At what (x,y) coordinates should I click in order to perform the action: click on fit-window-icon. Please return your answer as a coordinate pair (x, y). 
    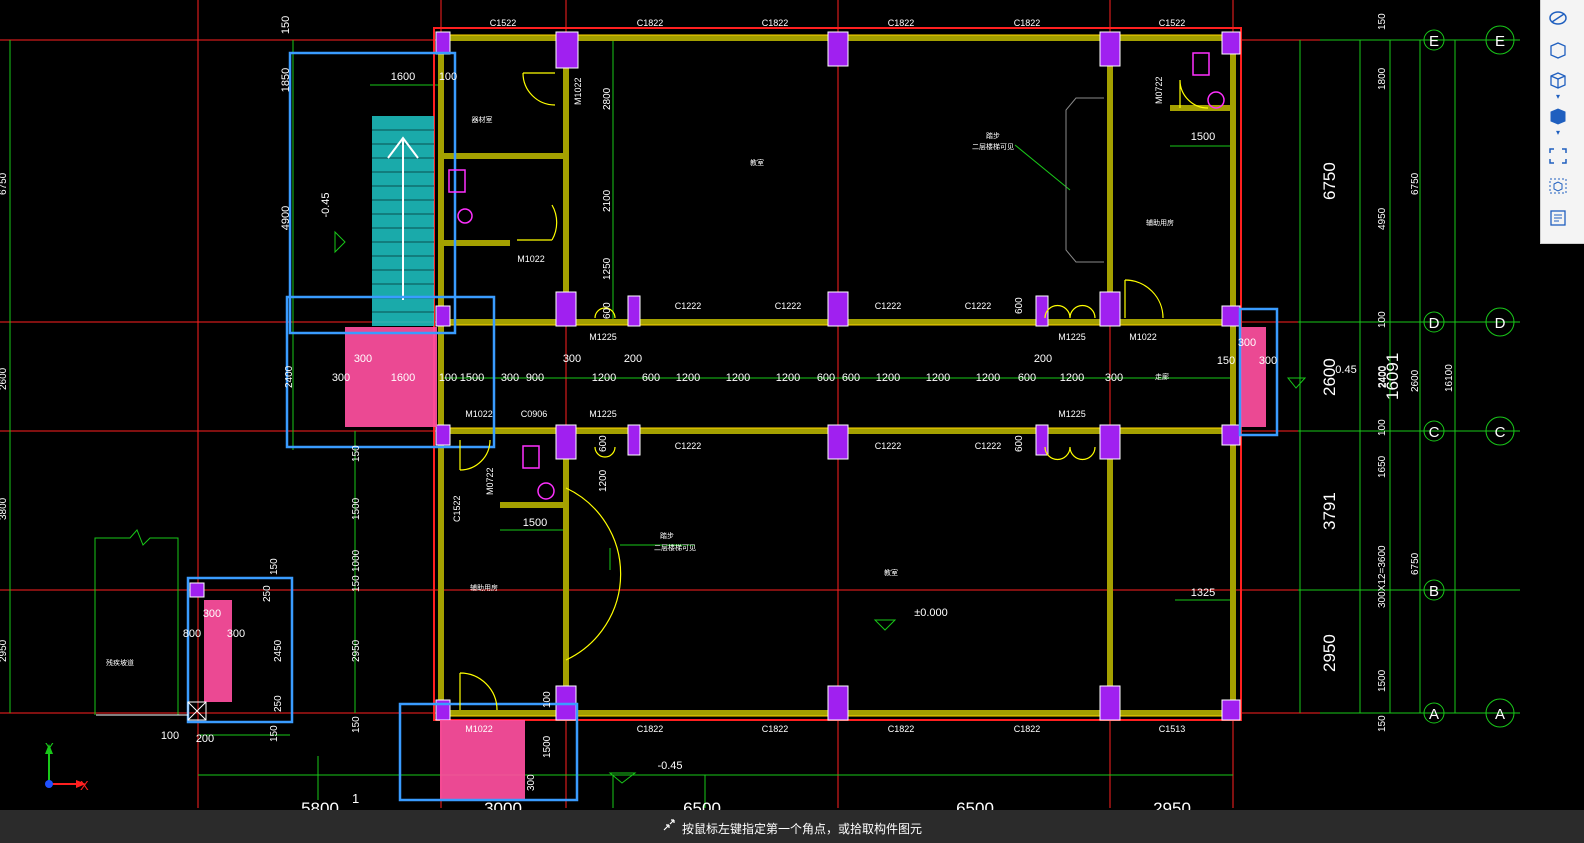
    Looking at the image, I should click on (1558, 157).